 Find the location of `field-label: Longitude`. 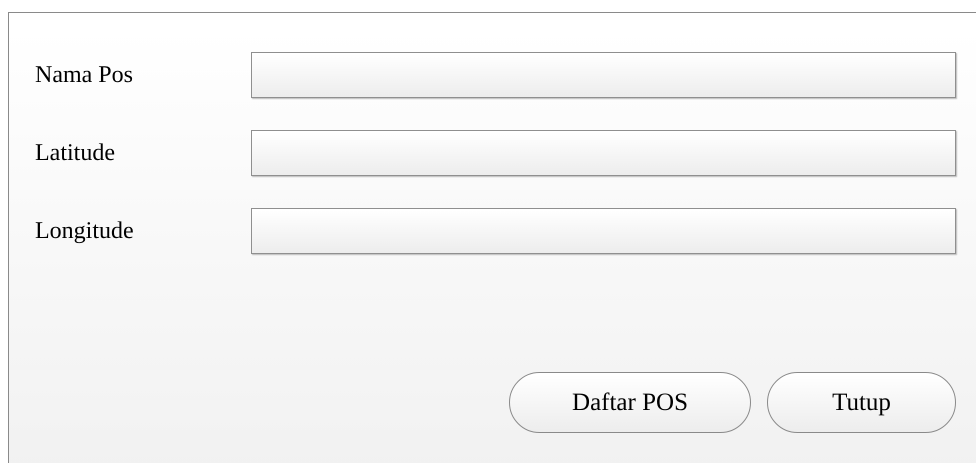

field-label: Longitude is located at coordinates (84, 231).